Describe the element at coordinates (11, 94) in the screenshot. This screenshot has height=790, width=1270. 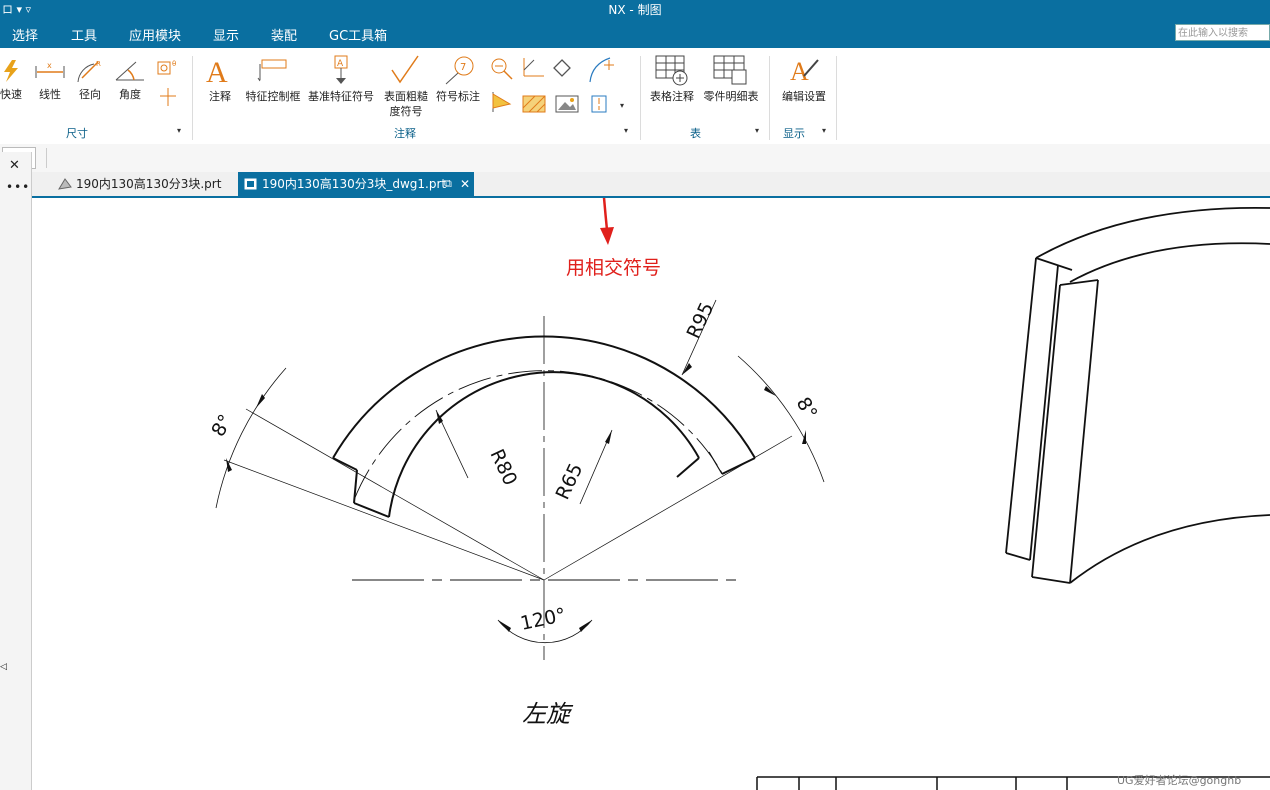
I see `rapid-dimension-label: 快速` at that location.